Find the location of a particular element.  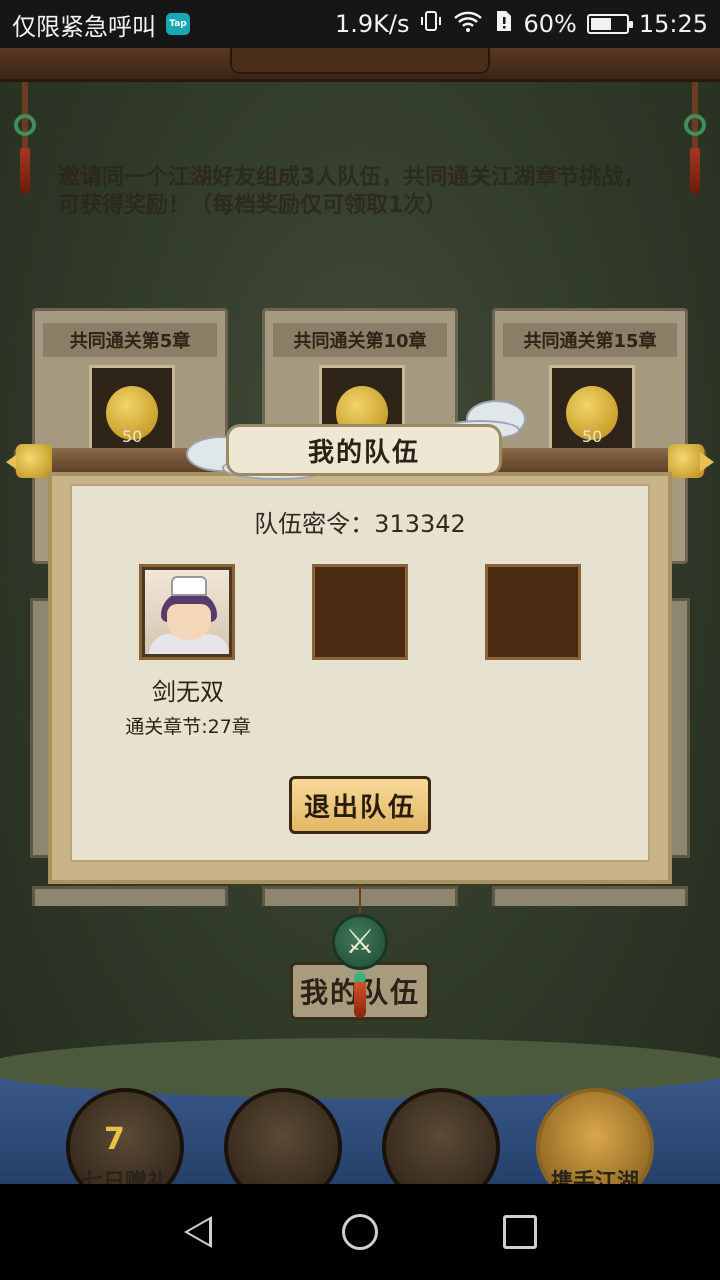

status-bar: 仅限紧急呼叫 Tap 1.9K/s 60% 15:25 is located at coordinates (360, 24).